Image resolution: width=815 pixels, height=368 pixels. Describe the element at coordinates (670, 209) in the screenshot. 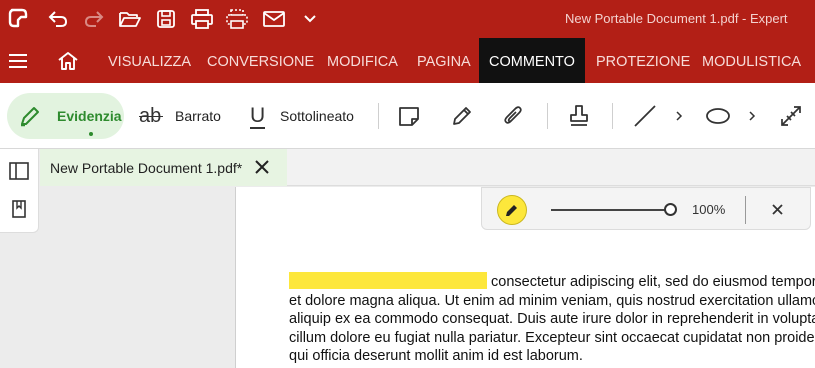

I see `opacity-slider-thumb` at that location.